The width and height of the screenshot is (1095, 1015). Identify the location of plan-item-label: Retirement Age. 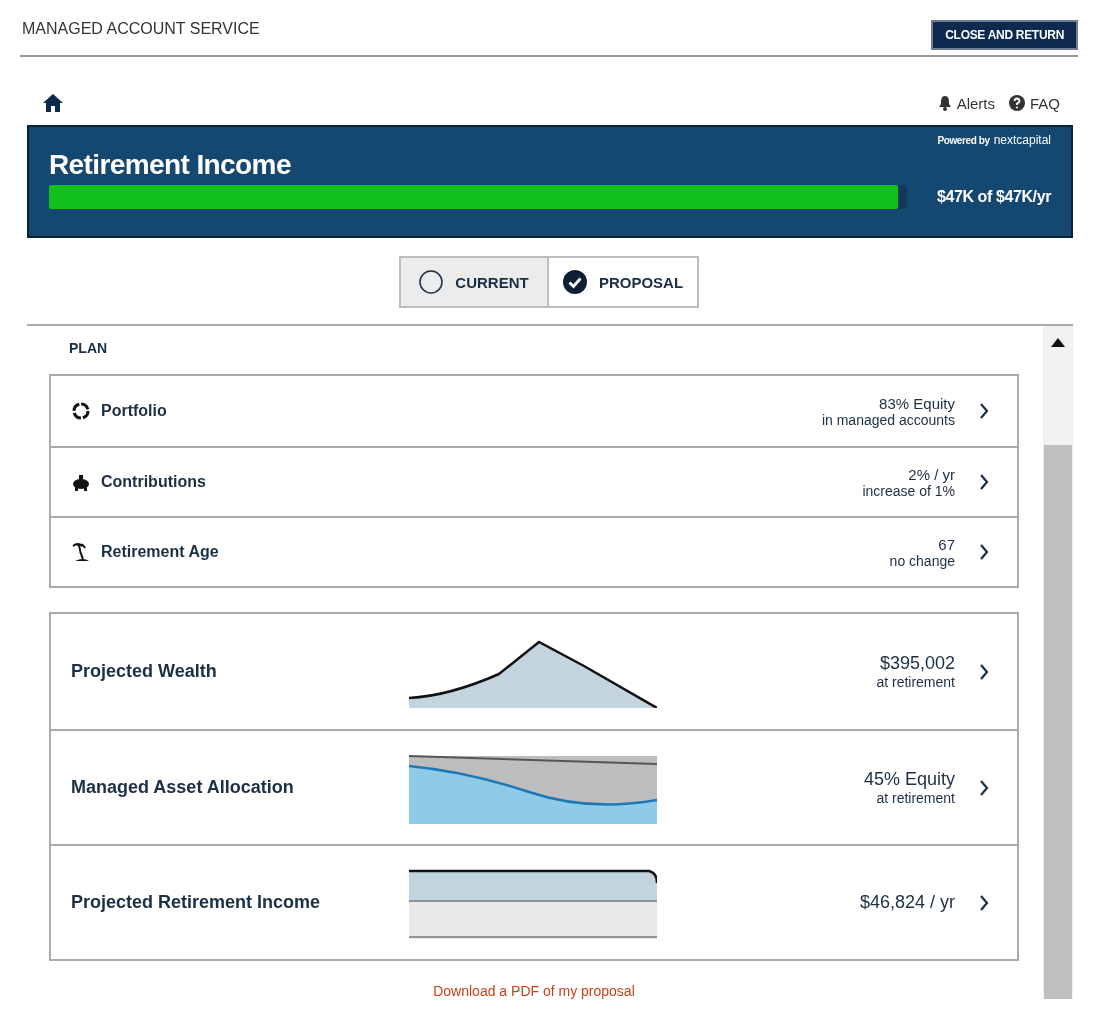
(160, 552).